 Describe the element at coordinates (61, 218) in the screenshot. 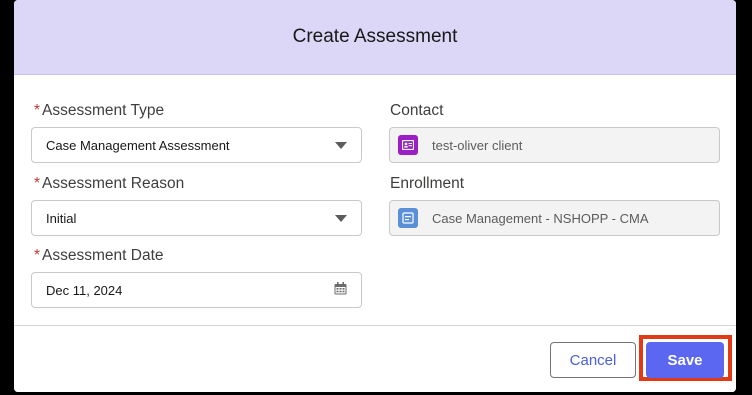

I see `assessment-reason-value: Initial` at that location.